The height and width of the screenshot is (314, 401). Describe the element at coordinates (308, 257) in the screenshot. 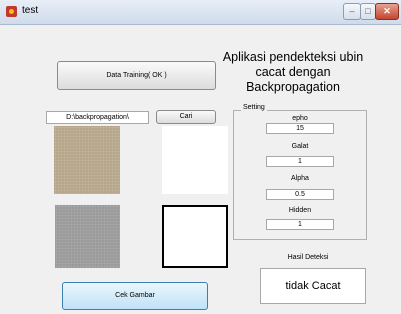

I see `hasil-deteksi-label: Hasil Deteksi` at that location.